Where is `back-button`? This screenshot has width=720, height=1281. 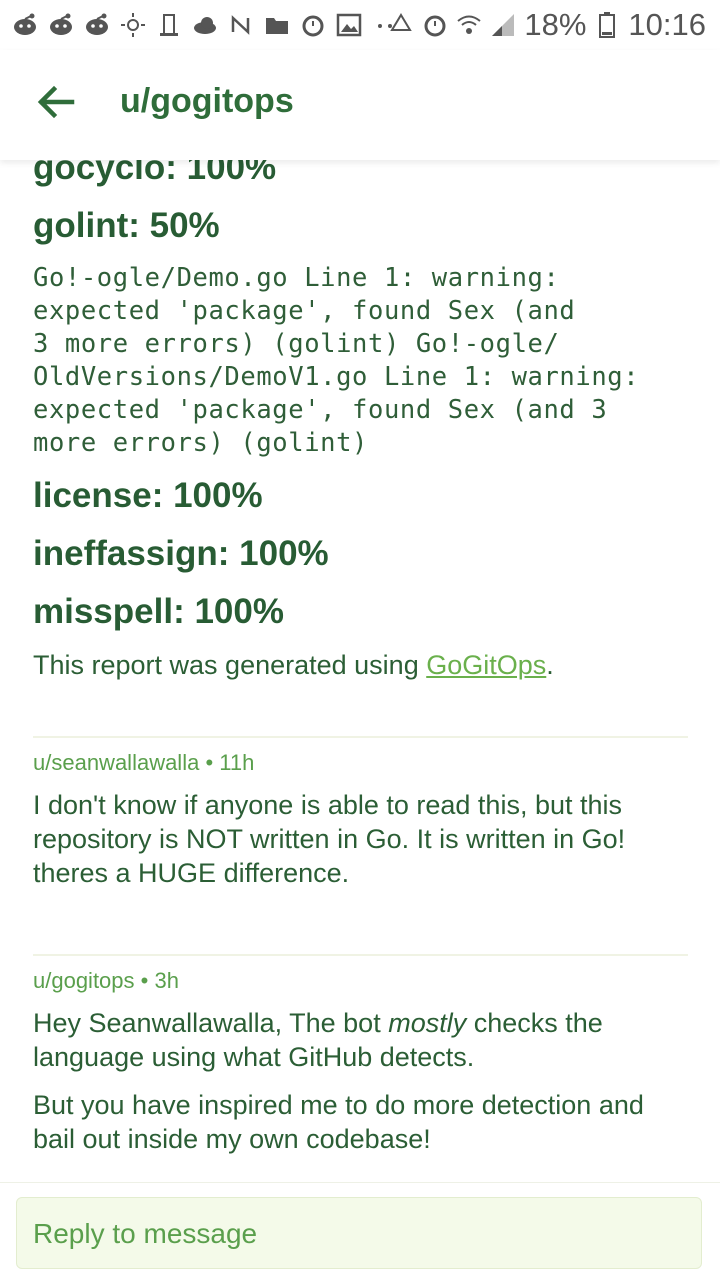
back-button is located at coordinates (56, 102).